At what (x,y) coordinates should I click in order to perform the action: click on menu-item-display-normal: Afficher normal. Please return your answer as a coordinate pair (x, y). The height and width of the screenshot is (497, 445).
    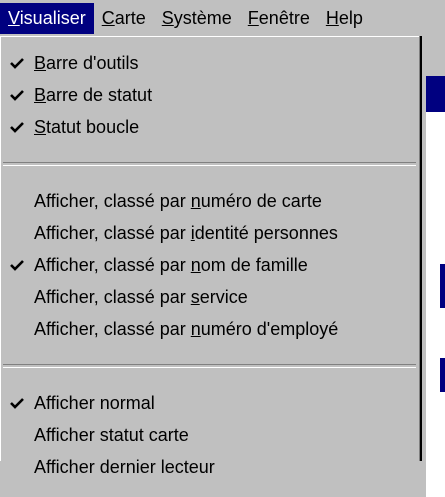
    Looking at the image, I should click on (210, 403).